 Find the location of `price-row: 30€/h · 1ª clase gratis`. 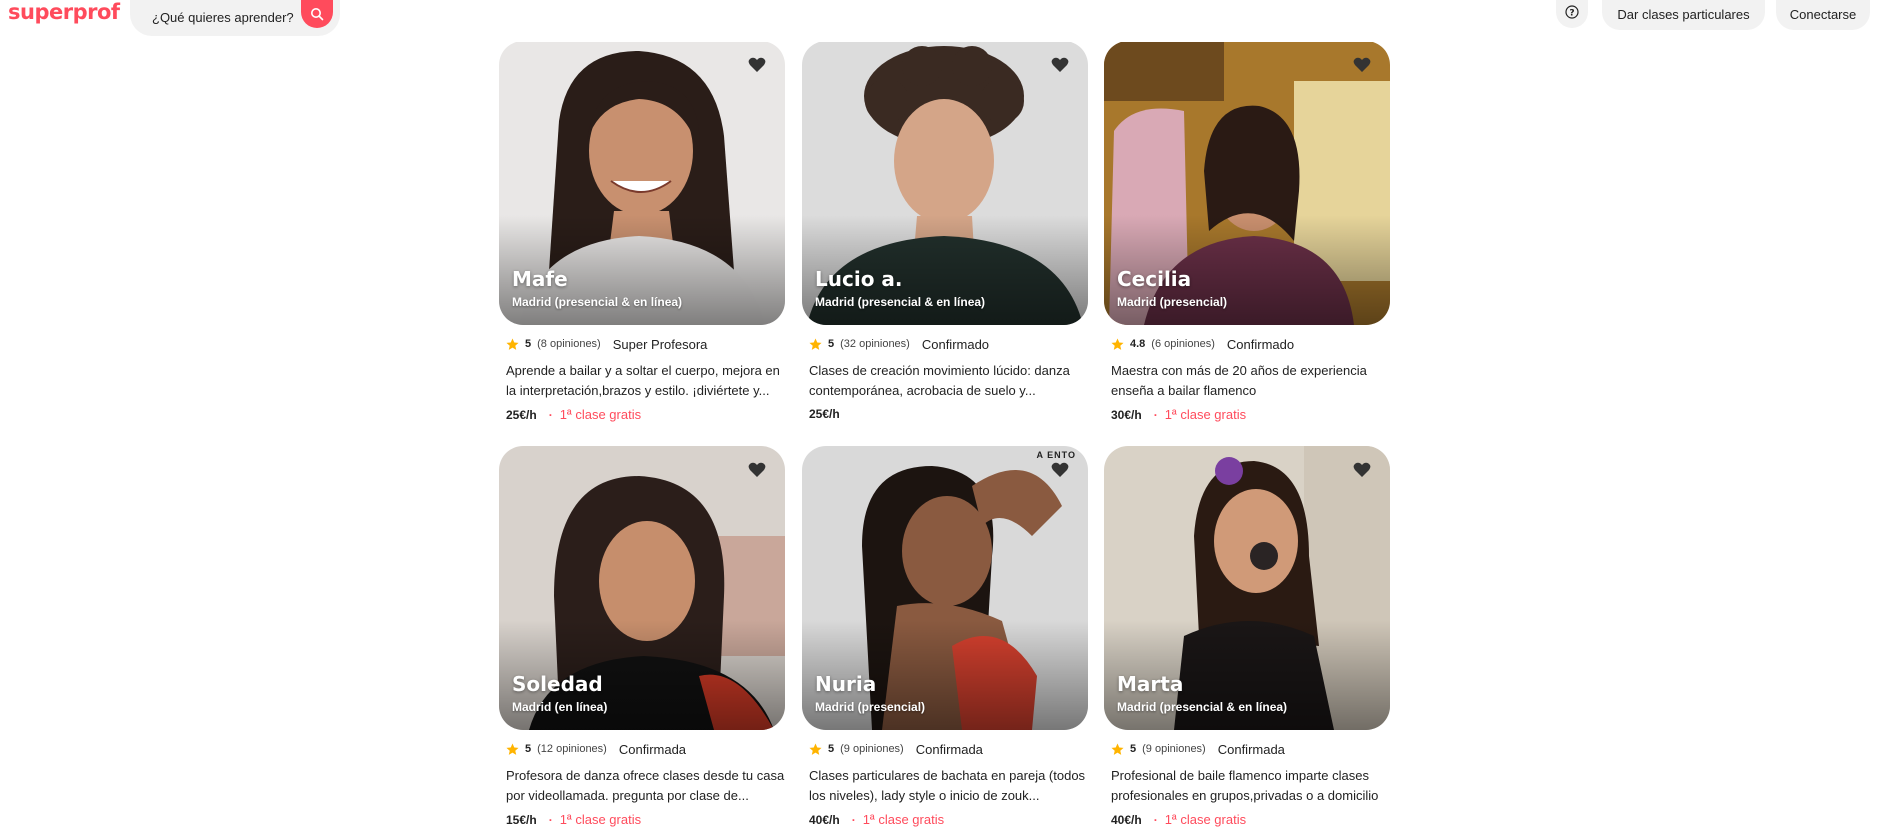

price-row: 30€/h · 1ª clase gratis is located at coordinates (1247, 414).